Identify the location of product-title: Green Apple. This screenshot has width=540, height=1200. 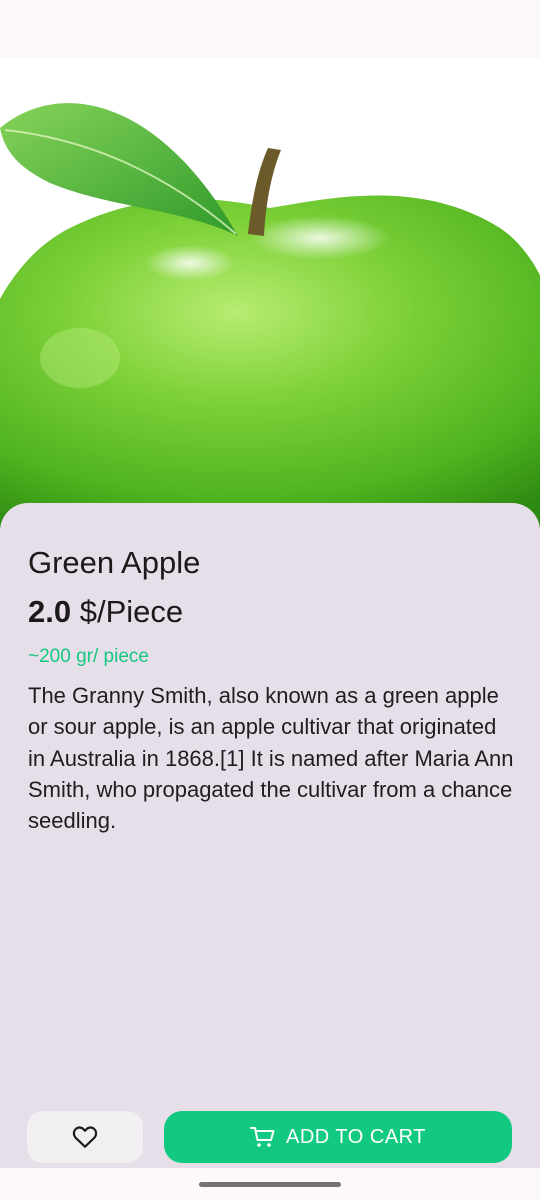
(114, 562).